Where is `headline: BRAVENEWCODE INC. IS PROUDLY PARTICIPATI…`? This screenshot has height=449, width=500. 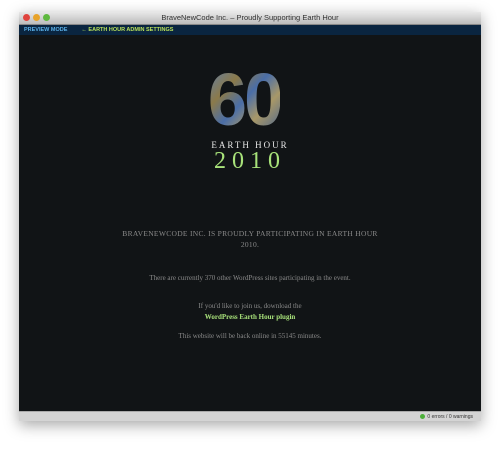 headline: BRAVENEWCODE INC. IS PROUDLY PARTICIPATI… is located at coordinates (250, 239).